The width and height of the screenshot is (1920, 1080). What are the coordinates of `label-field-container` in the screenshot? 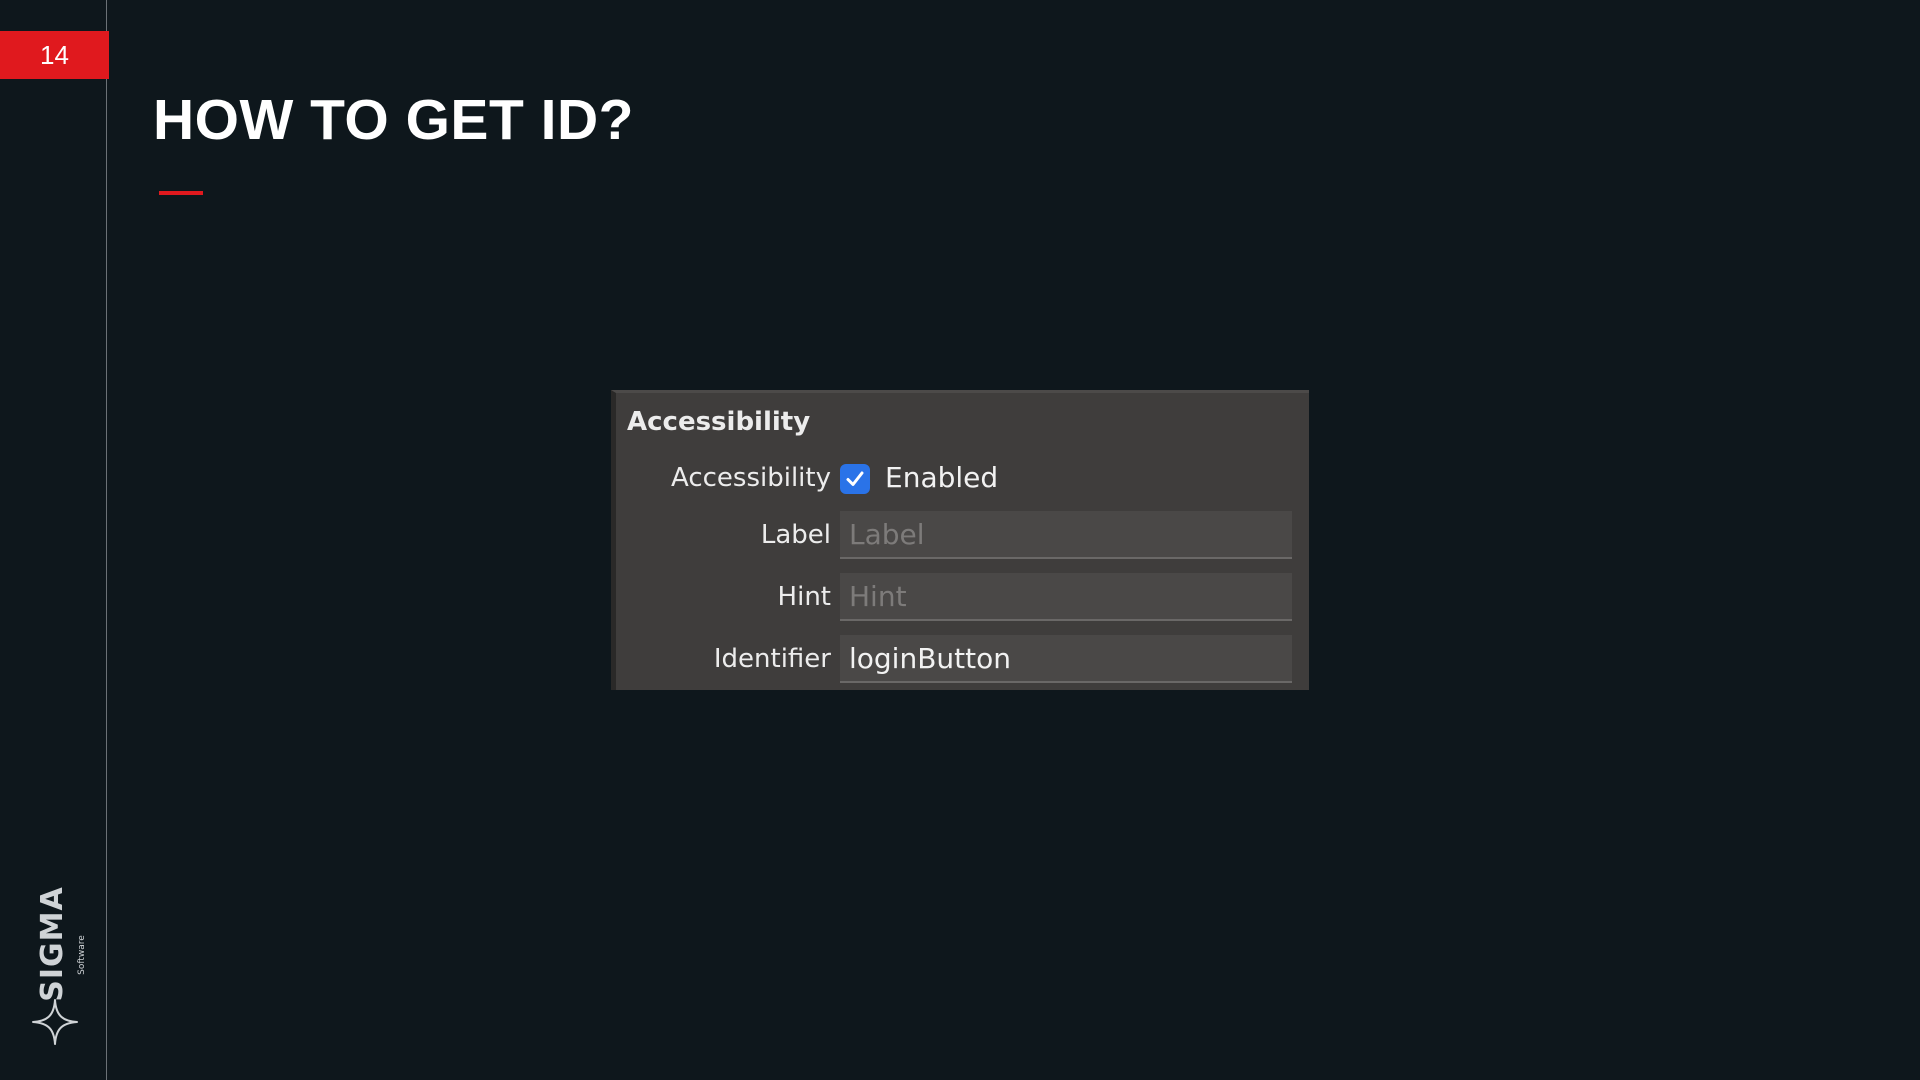 It's located at (1066, 535).